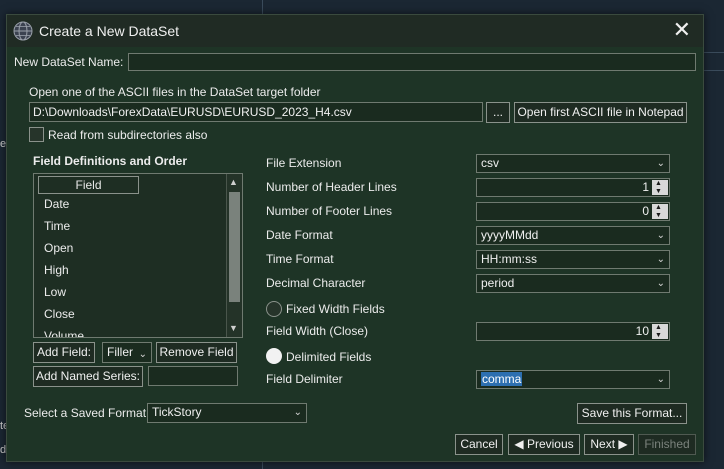 The width and height of the screenshot is (724, 469). Describe the element at coordinates (621, 444) in the screenshot. I see `chevron-right-icon: ▶` at that location.